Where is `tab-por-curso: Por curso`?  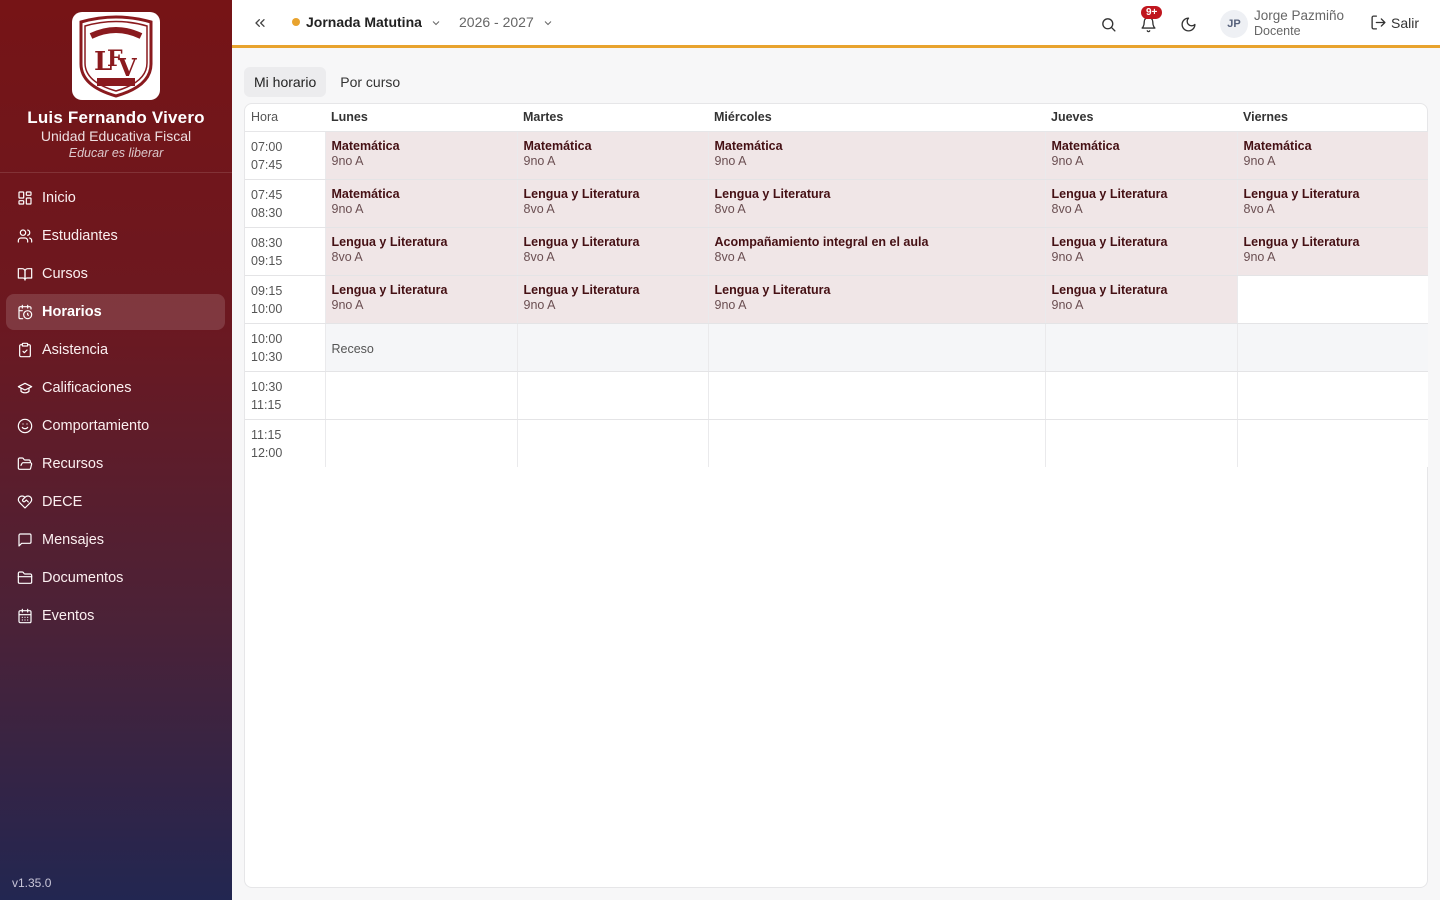
tab-por-curso: Por curso is located at coordinates (370, 82).